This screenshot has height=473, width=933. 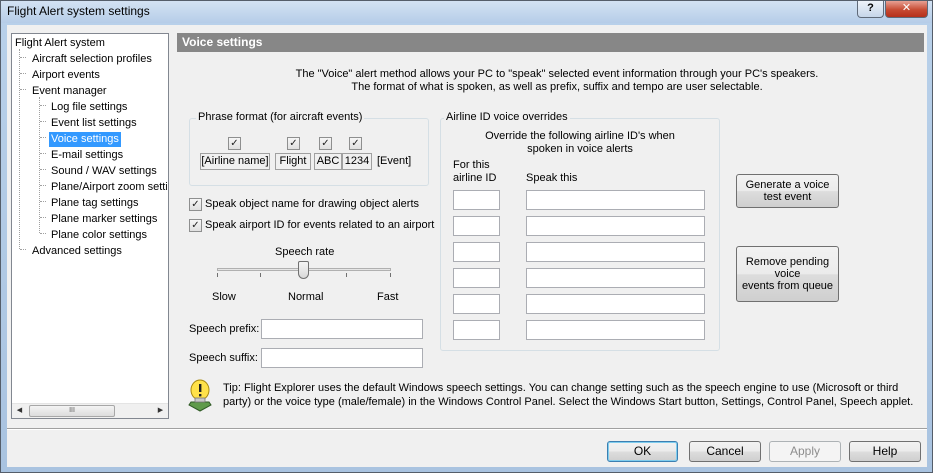 I want to click on remove-pending-label-line-3: events from queue, so click(x=787, y=286).